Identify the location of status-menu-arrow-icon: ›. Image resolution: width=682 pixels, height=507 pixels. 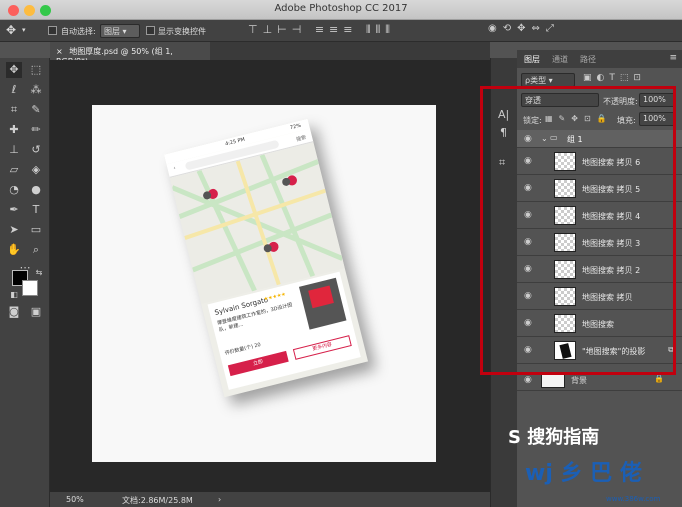
(219, 499).